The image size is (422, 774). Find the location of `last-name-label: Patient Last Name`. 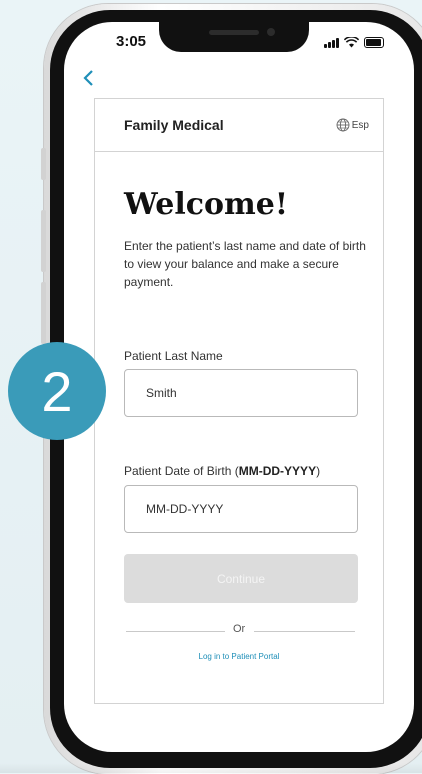

last-name-label: Patient Last Name is located at coordinates (173, 356).